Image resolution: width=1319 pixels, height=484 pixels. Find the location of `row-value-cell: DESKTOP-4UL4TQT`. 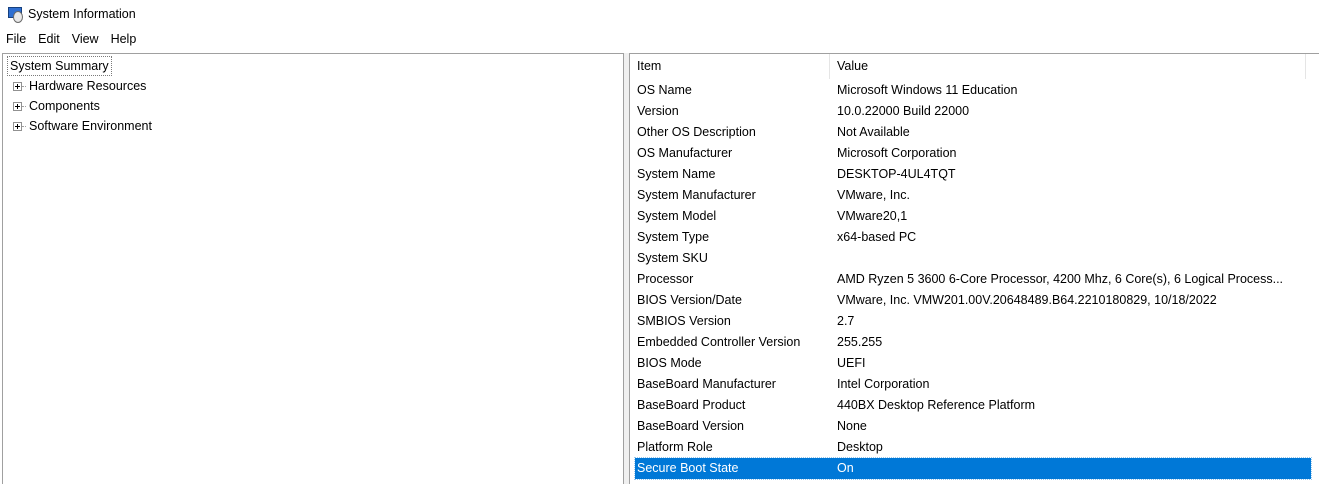

row-value-cell: DESKTOP-4UL4TQT is located at coordinates (896, 174).